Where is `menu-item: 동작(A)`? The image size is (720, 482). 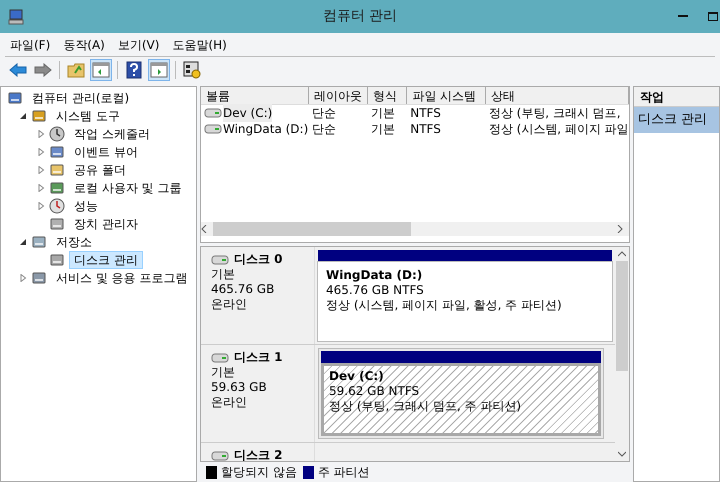 menu-item: 동작(A) is located at coordinates (84, 45).